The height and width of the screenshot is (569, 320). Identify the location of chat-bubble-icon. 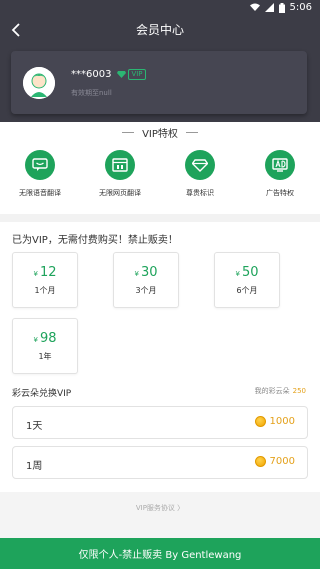
(40, 164).